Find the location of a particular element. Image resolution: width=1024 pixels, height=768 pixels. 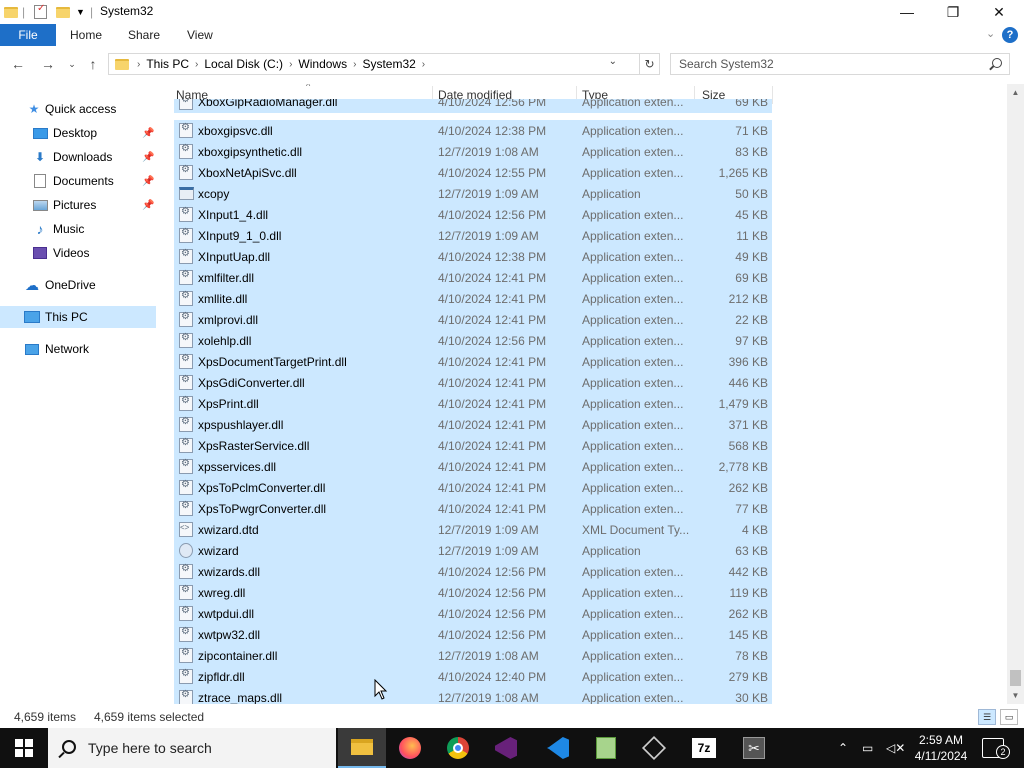

sidebar-item-onedrive: ☁ OneDrive is located at coordinates (78, 285).